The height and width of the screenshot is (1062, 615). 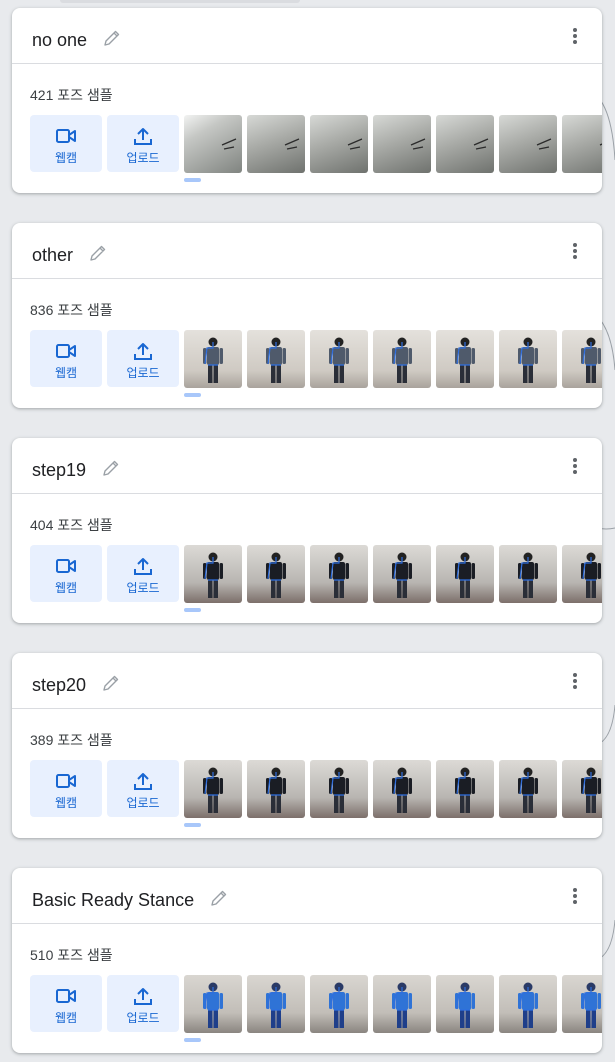 I want to click on class-name: other, so click(x=70, y=254).